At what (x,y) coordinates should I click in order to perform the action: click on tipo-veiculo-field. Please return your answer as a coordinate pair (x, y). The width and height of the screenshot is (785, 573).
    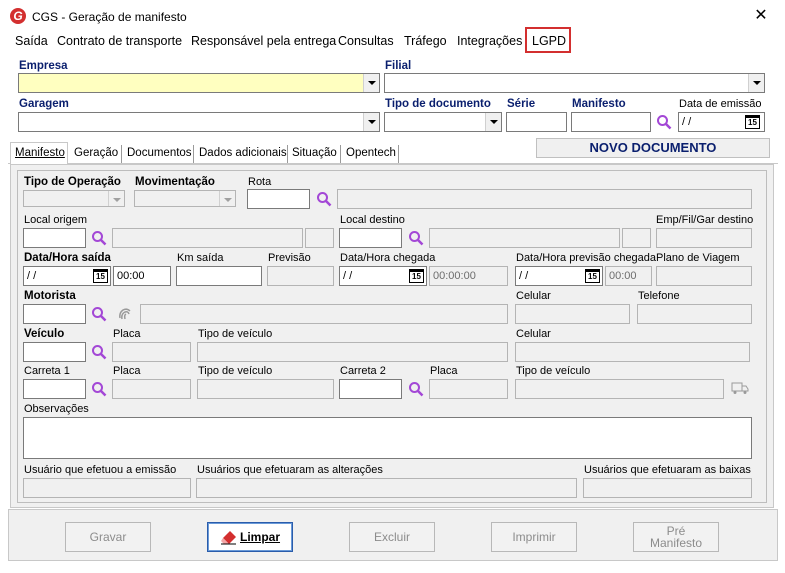
    Looking at the image, I should click on (352, 352).